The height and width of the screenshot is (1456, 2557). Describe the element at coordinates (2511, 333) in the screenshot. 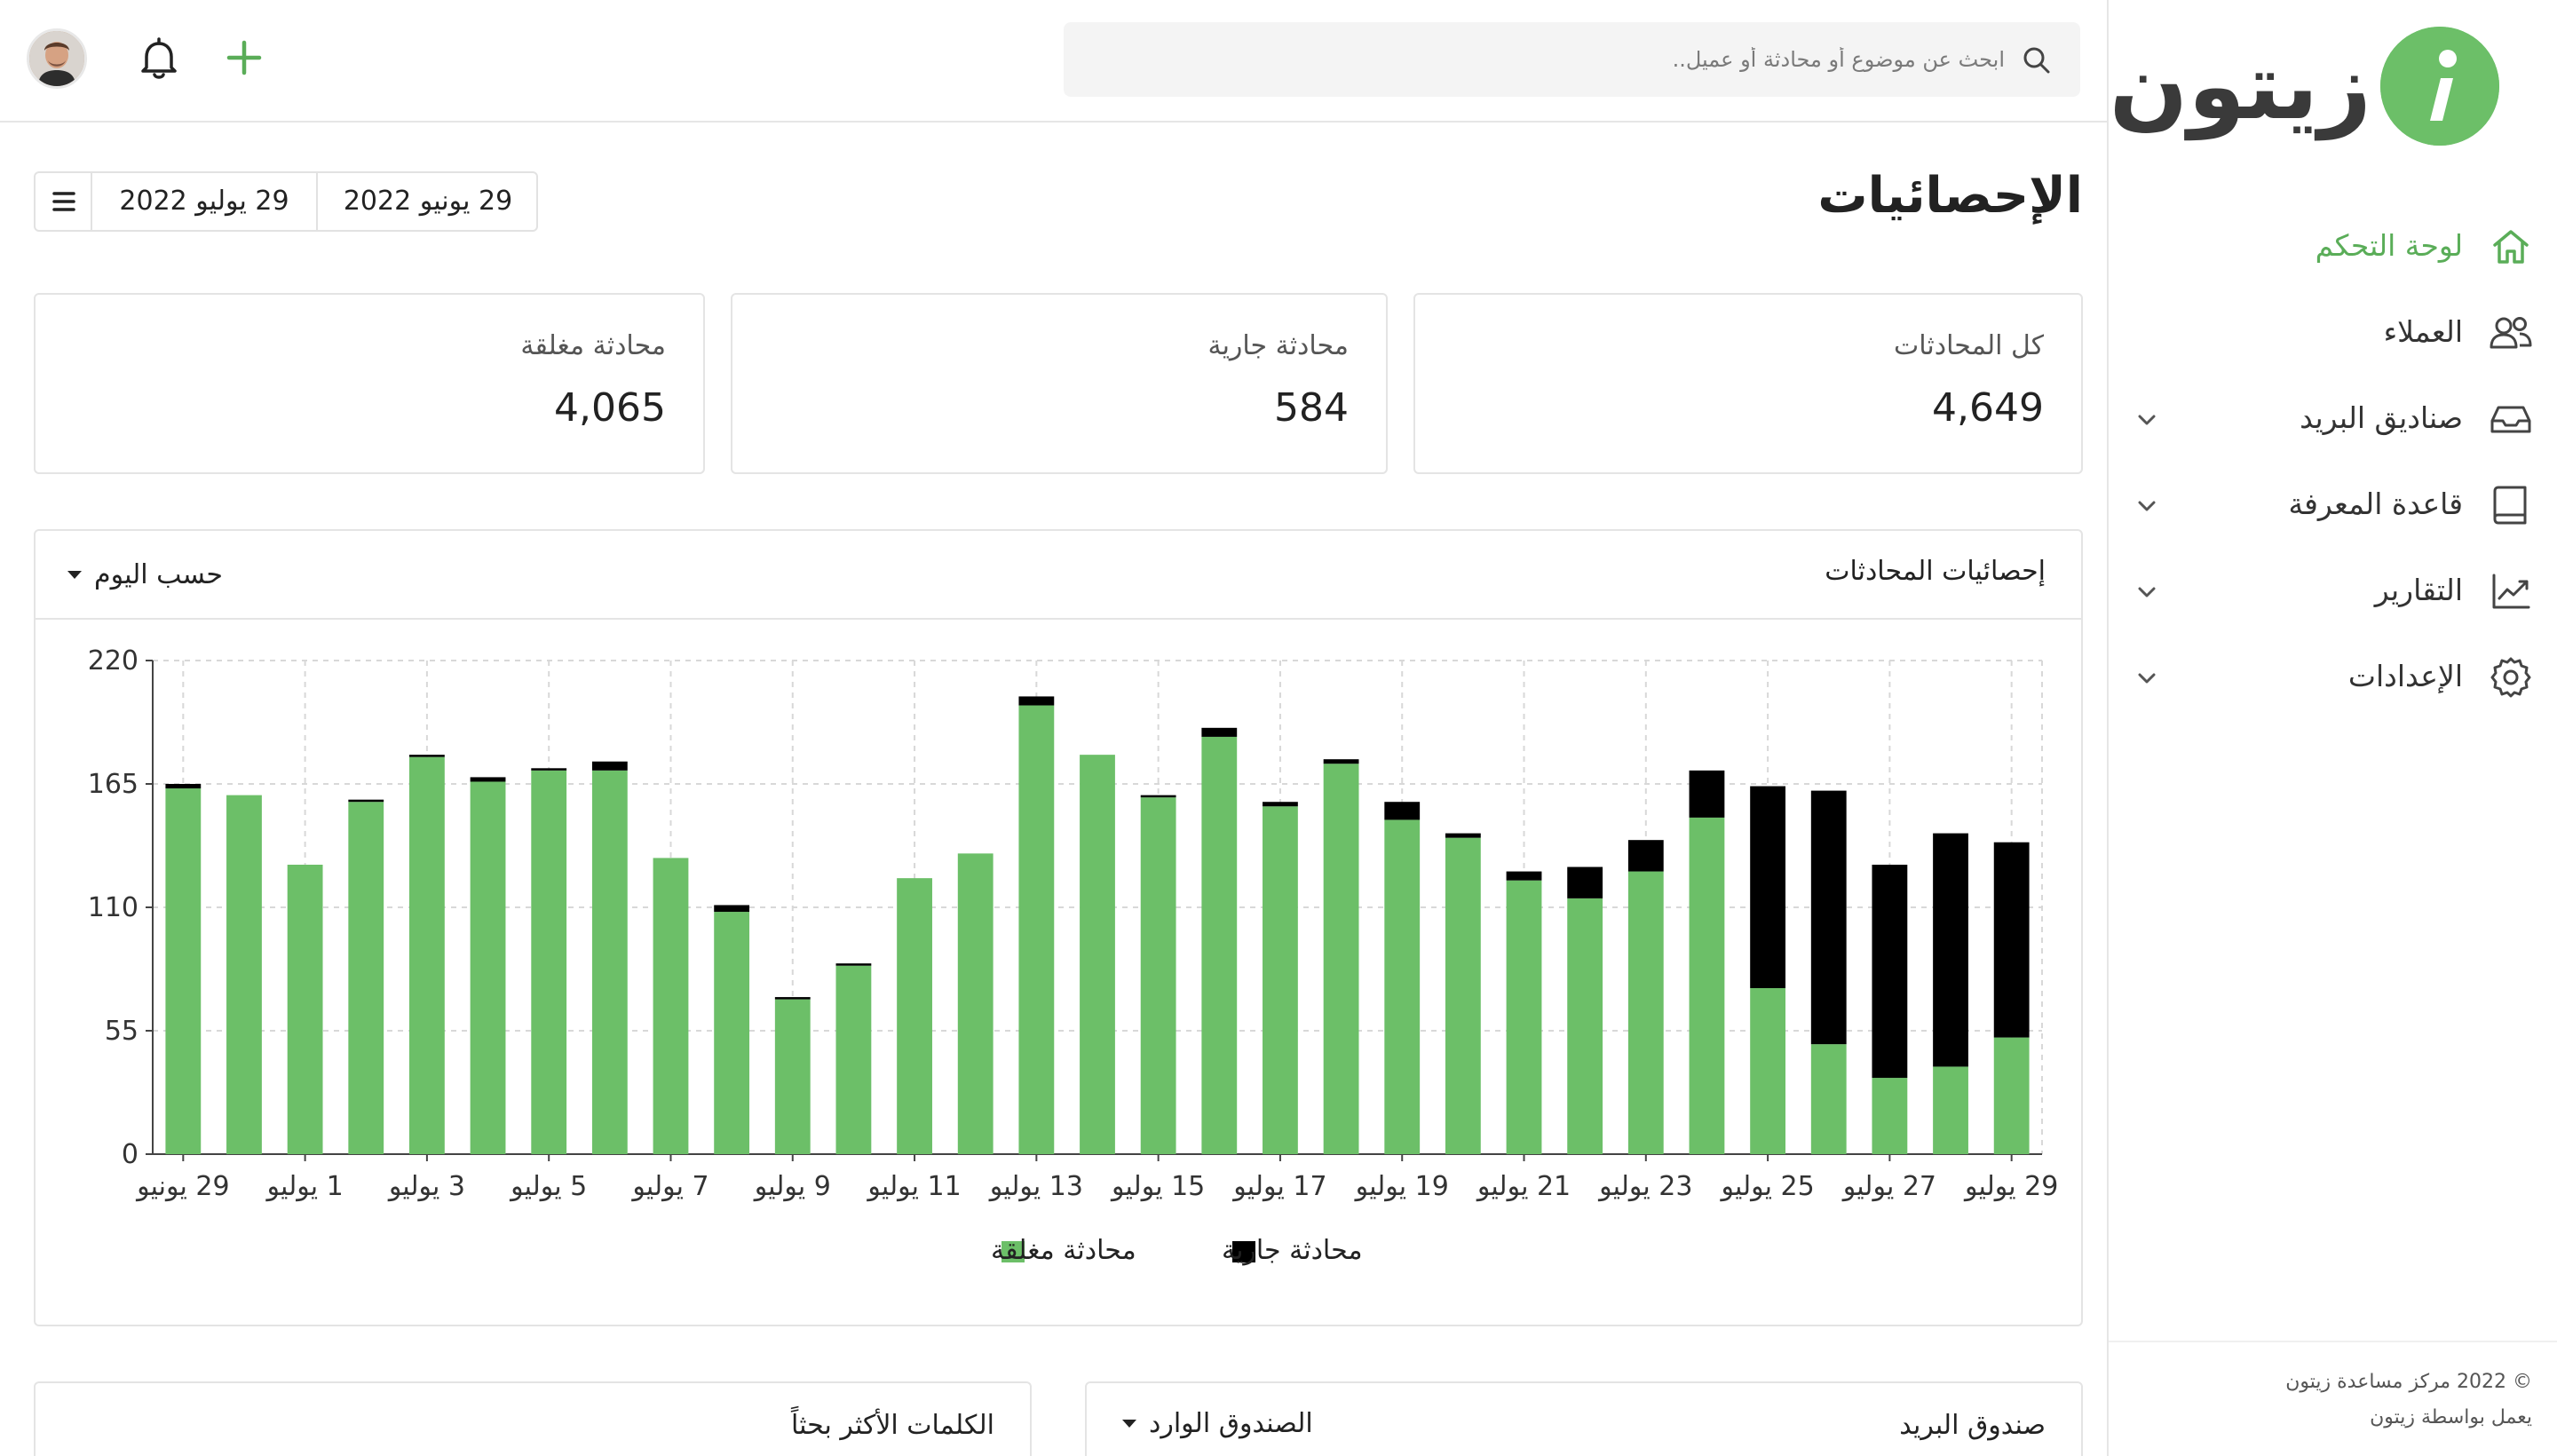

I see `users-icon` at that location.